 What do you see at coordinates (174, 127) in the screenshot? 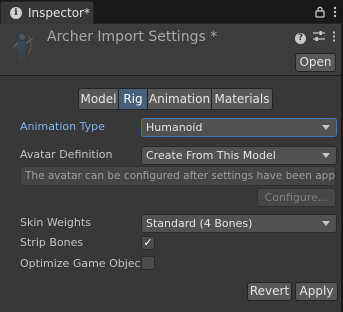
I see `animation-type-value: Humanoid` at bounding box center [174, 127].